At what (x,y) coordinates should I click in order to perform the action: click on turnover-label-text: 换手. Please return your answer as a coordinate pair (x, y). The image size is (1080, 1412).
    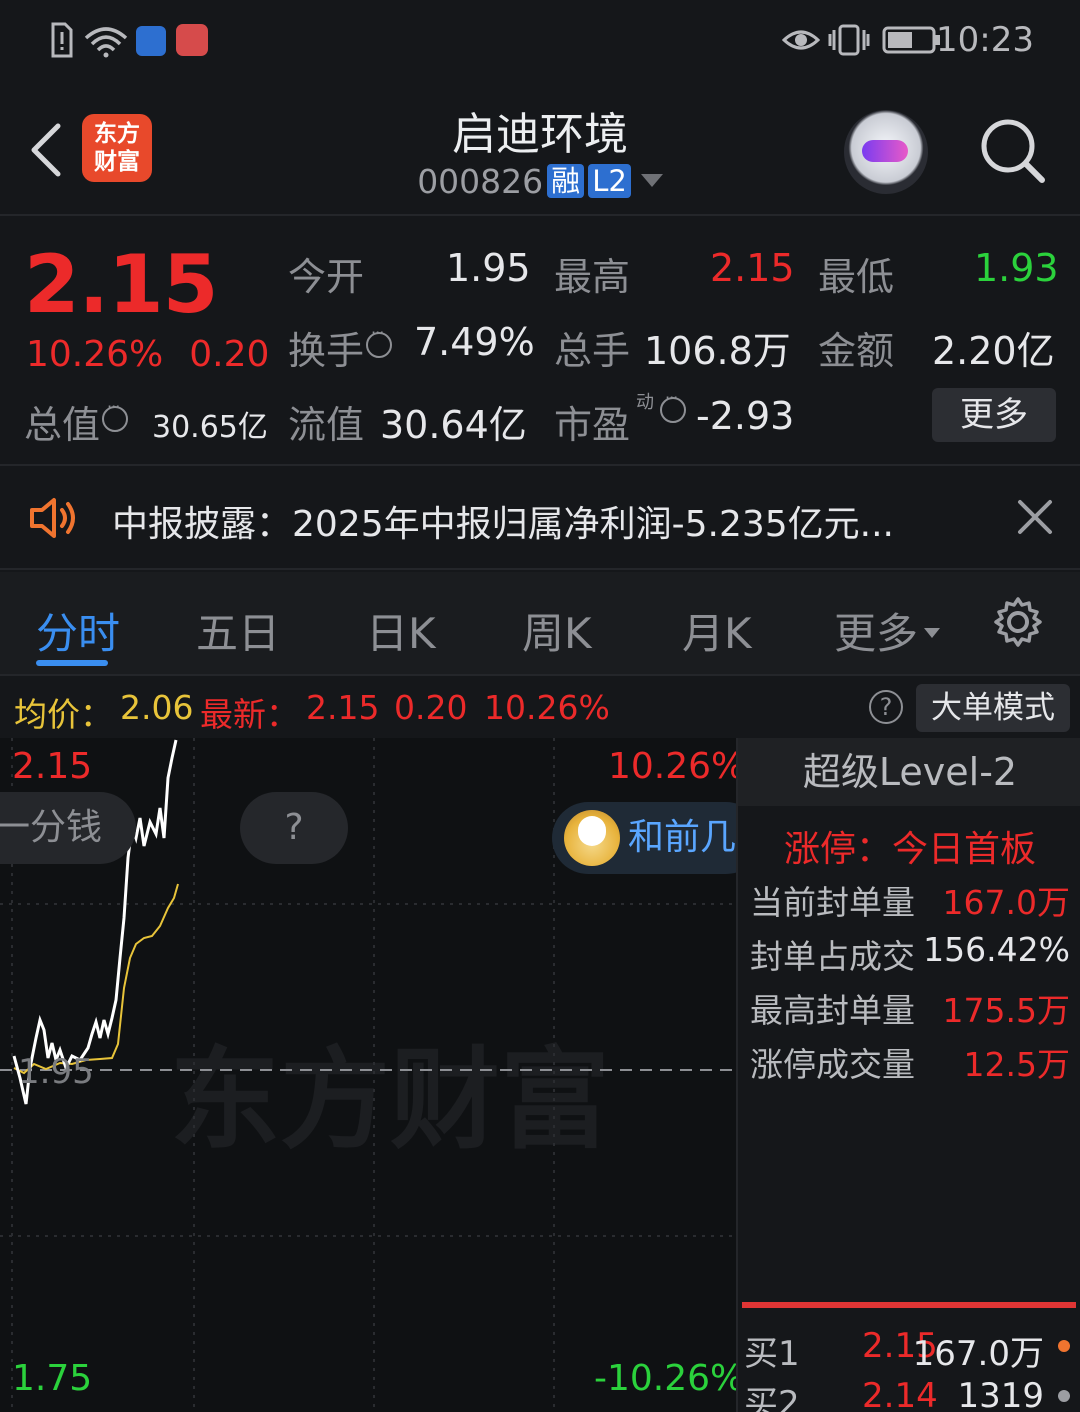
    Looking at the image, I should click on (326, 351).